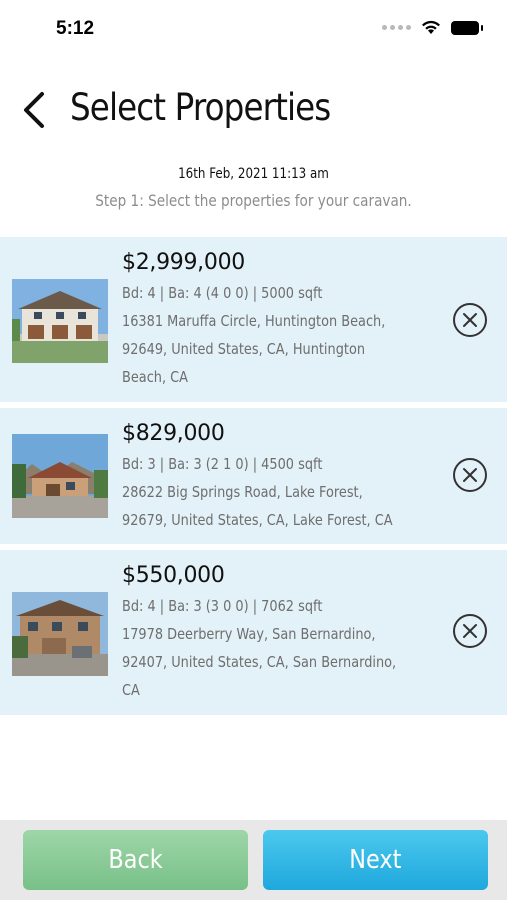 Image resolution: width=507 pixels, height=900 pixels. What do you see at coordinates (183, 262) in the screenshot?
I see `property-price: $2,999,000` at bounding box center [183, 262].